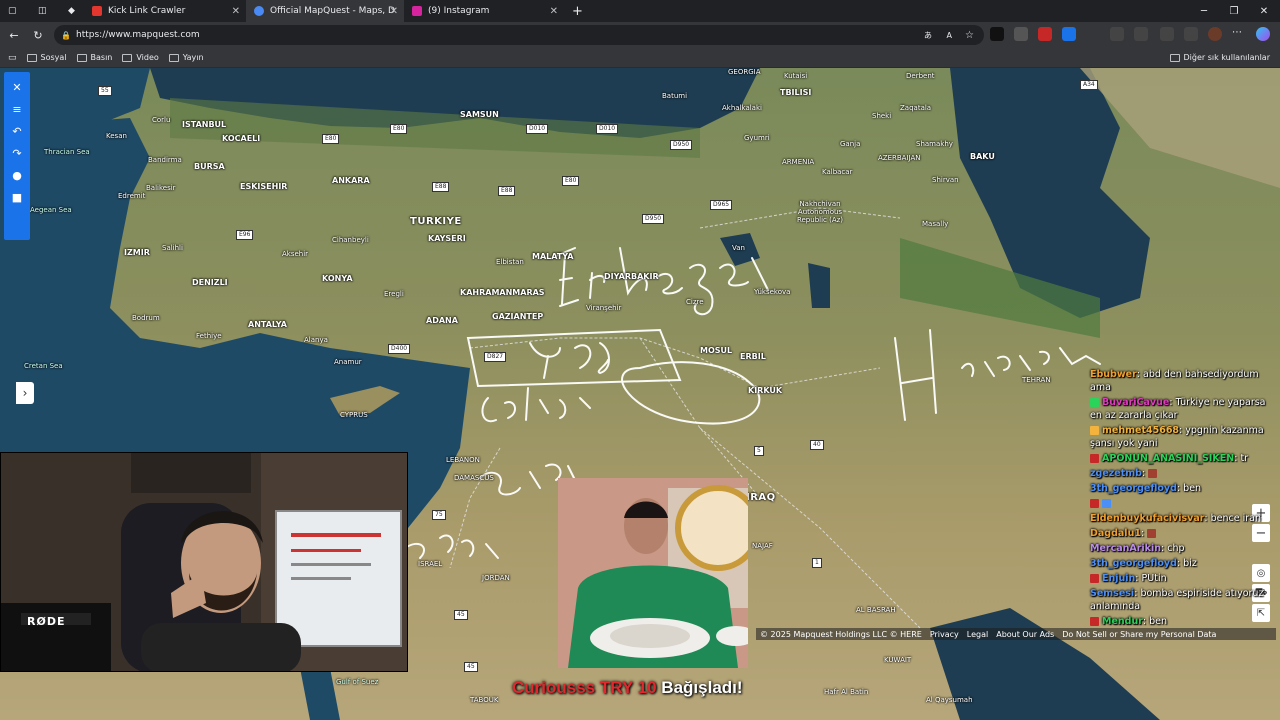 This screenshot has height=720, width=1280. I want to click on drawing-toolbar: ✕ ≡ ↶ ↷ ● ■, so click(17, 156).